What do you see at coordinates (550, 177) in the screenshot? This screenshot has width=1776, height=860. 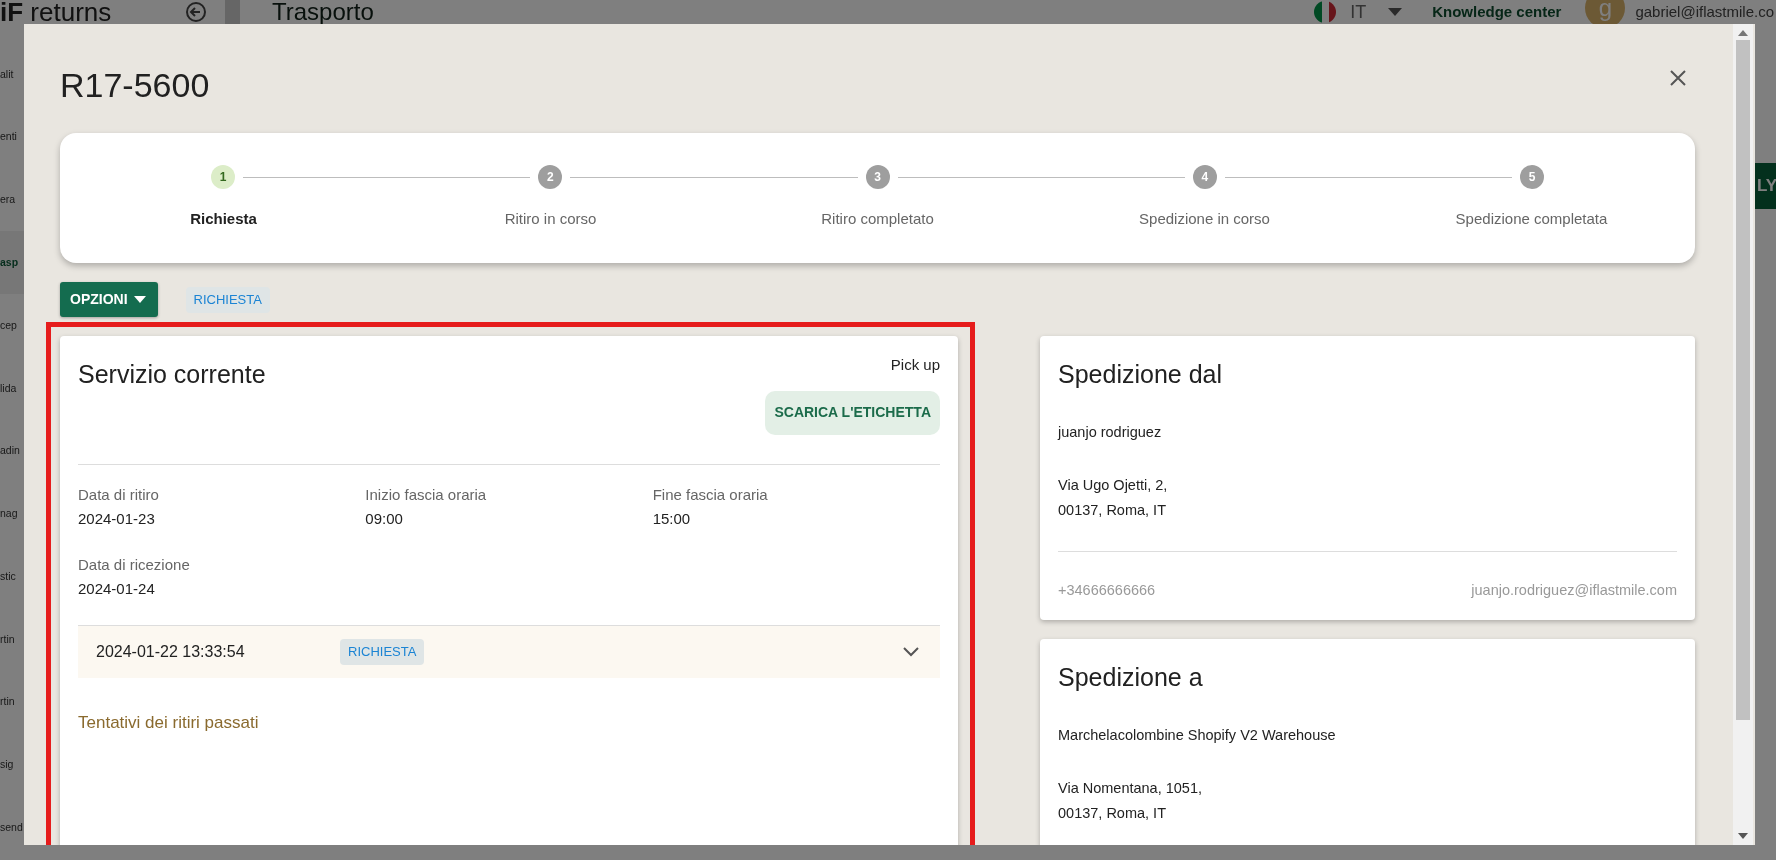 I see `step-number: 2` at bounding box center [550, 177].